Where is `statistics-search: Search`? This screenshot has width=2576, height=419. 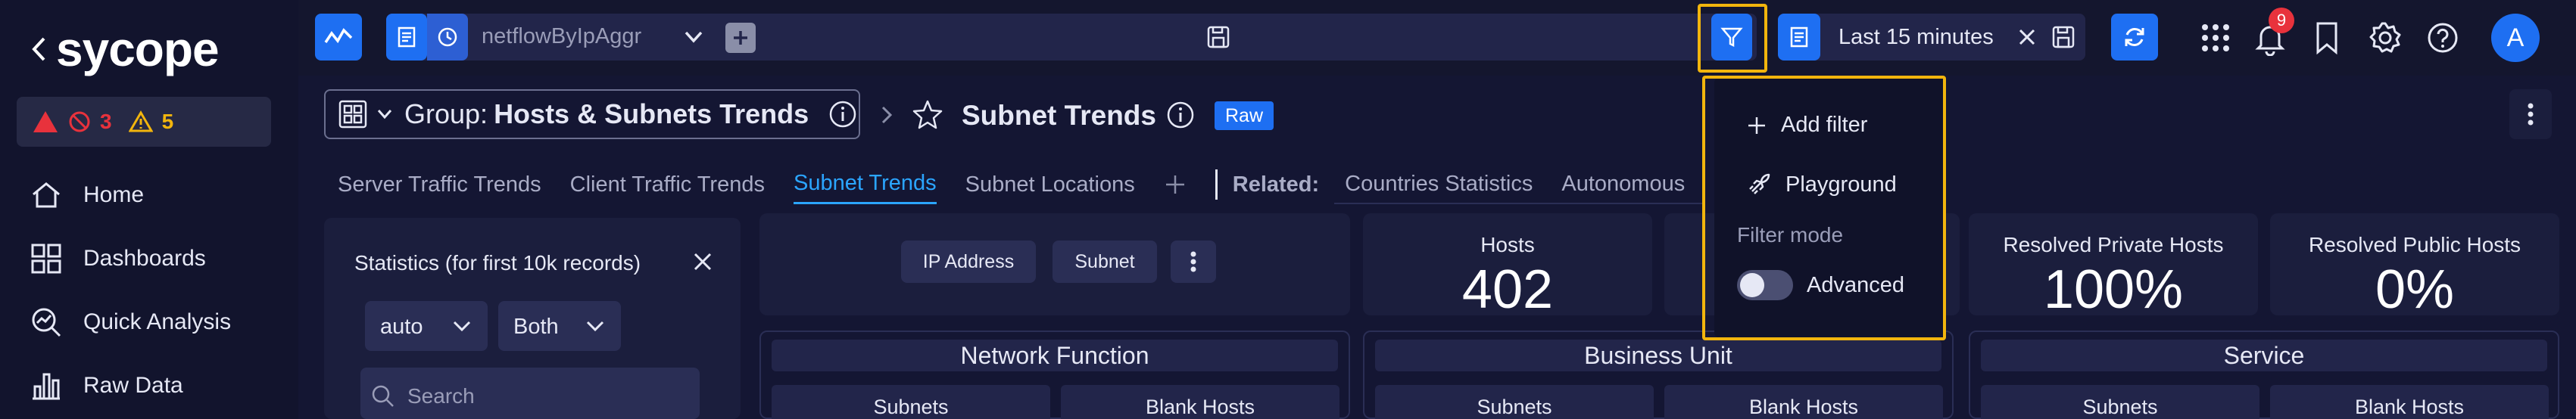 statistics-search: Search is located at coordinates (530, 393).